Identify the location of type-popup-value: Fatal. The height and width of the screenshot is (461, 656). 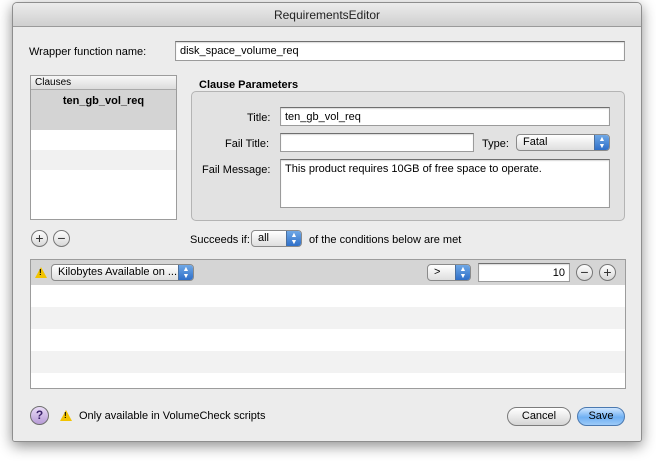
(535, 142).